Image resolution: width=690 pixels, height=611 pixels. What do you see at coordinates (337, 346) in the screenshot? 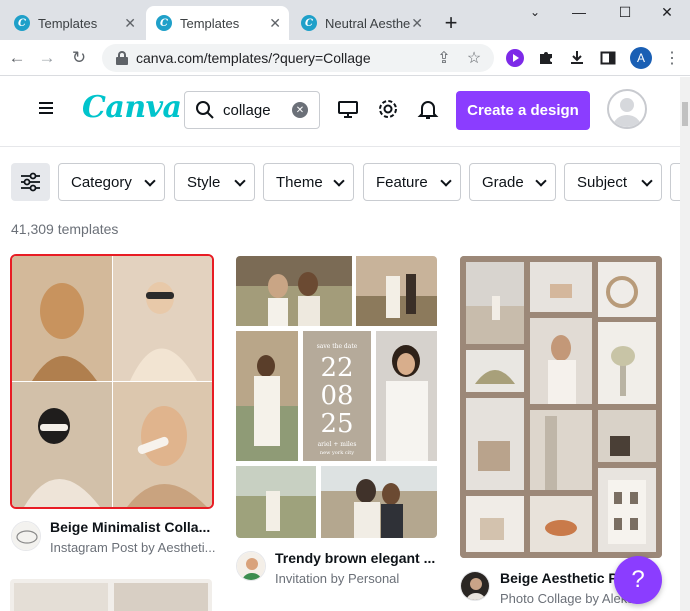
I see `invite-save-date: save the date` at bounding box center [337, 346].